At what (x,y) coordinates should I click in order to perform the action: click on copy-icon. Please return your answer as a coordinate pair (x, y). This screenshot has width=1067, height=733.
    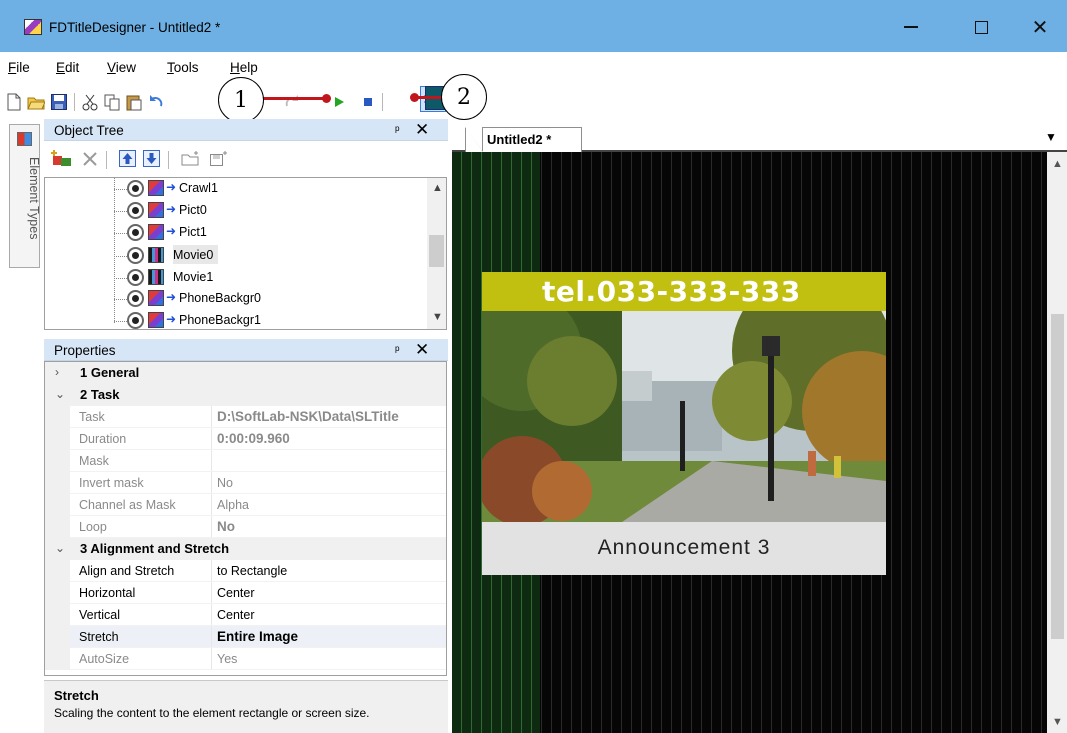
    Looking at the image, I should click on (112, 102).